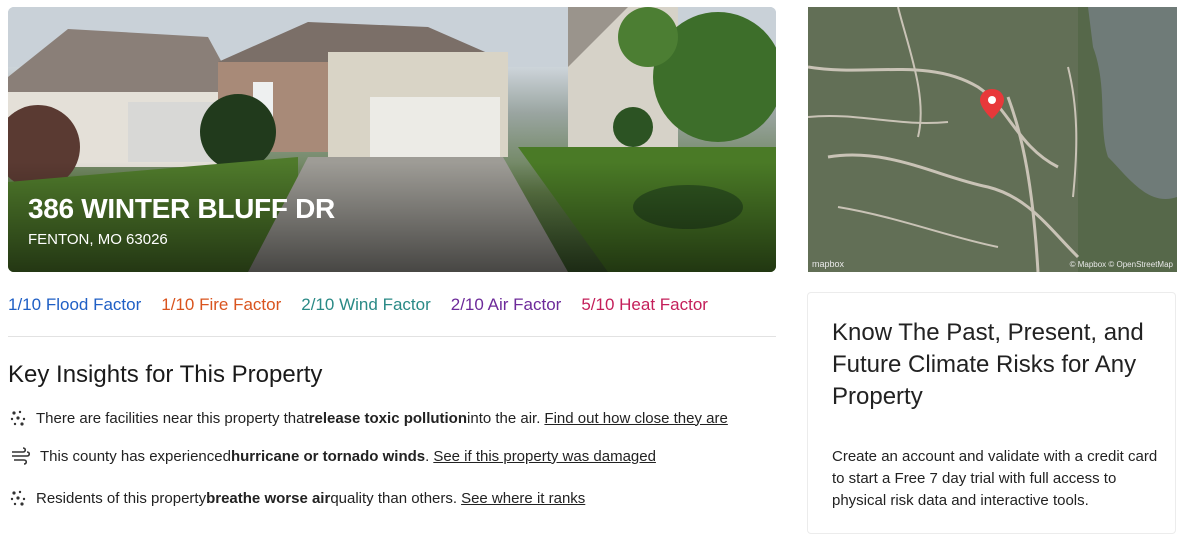 This screenshot has height=534, width=1177. Describe the element at coordinates (98, 239) in the screenshot. I see `address-city: FENTON, MO 63026` at that location.